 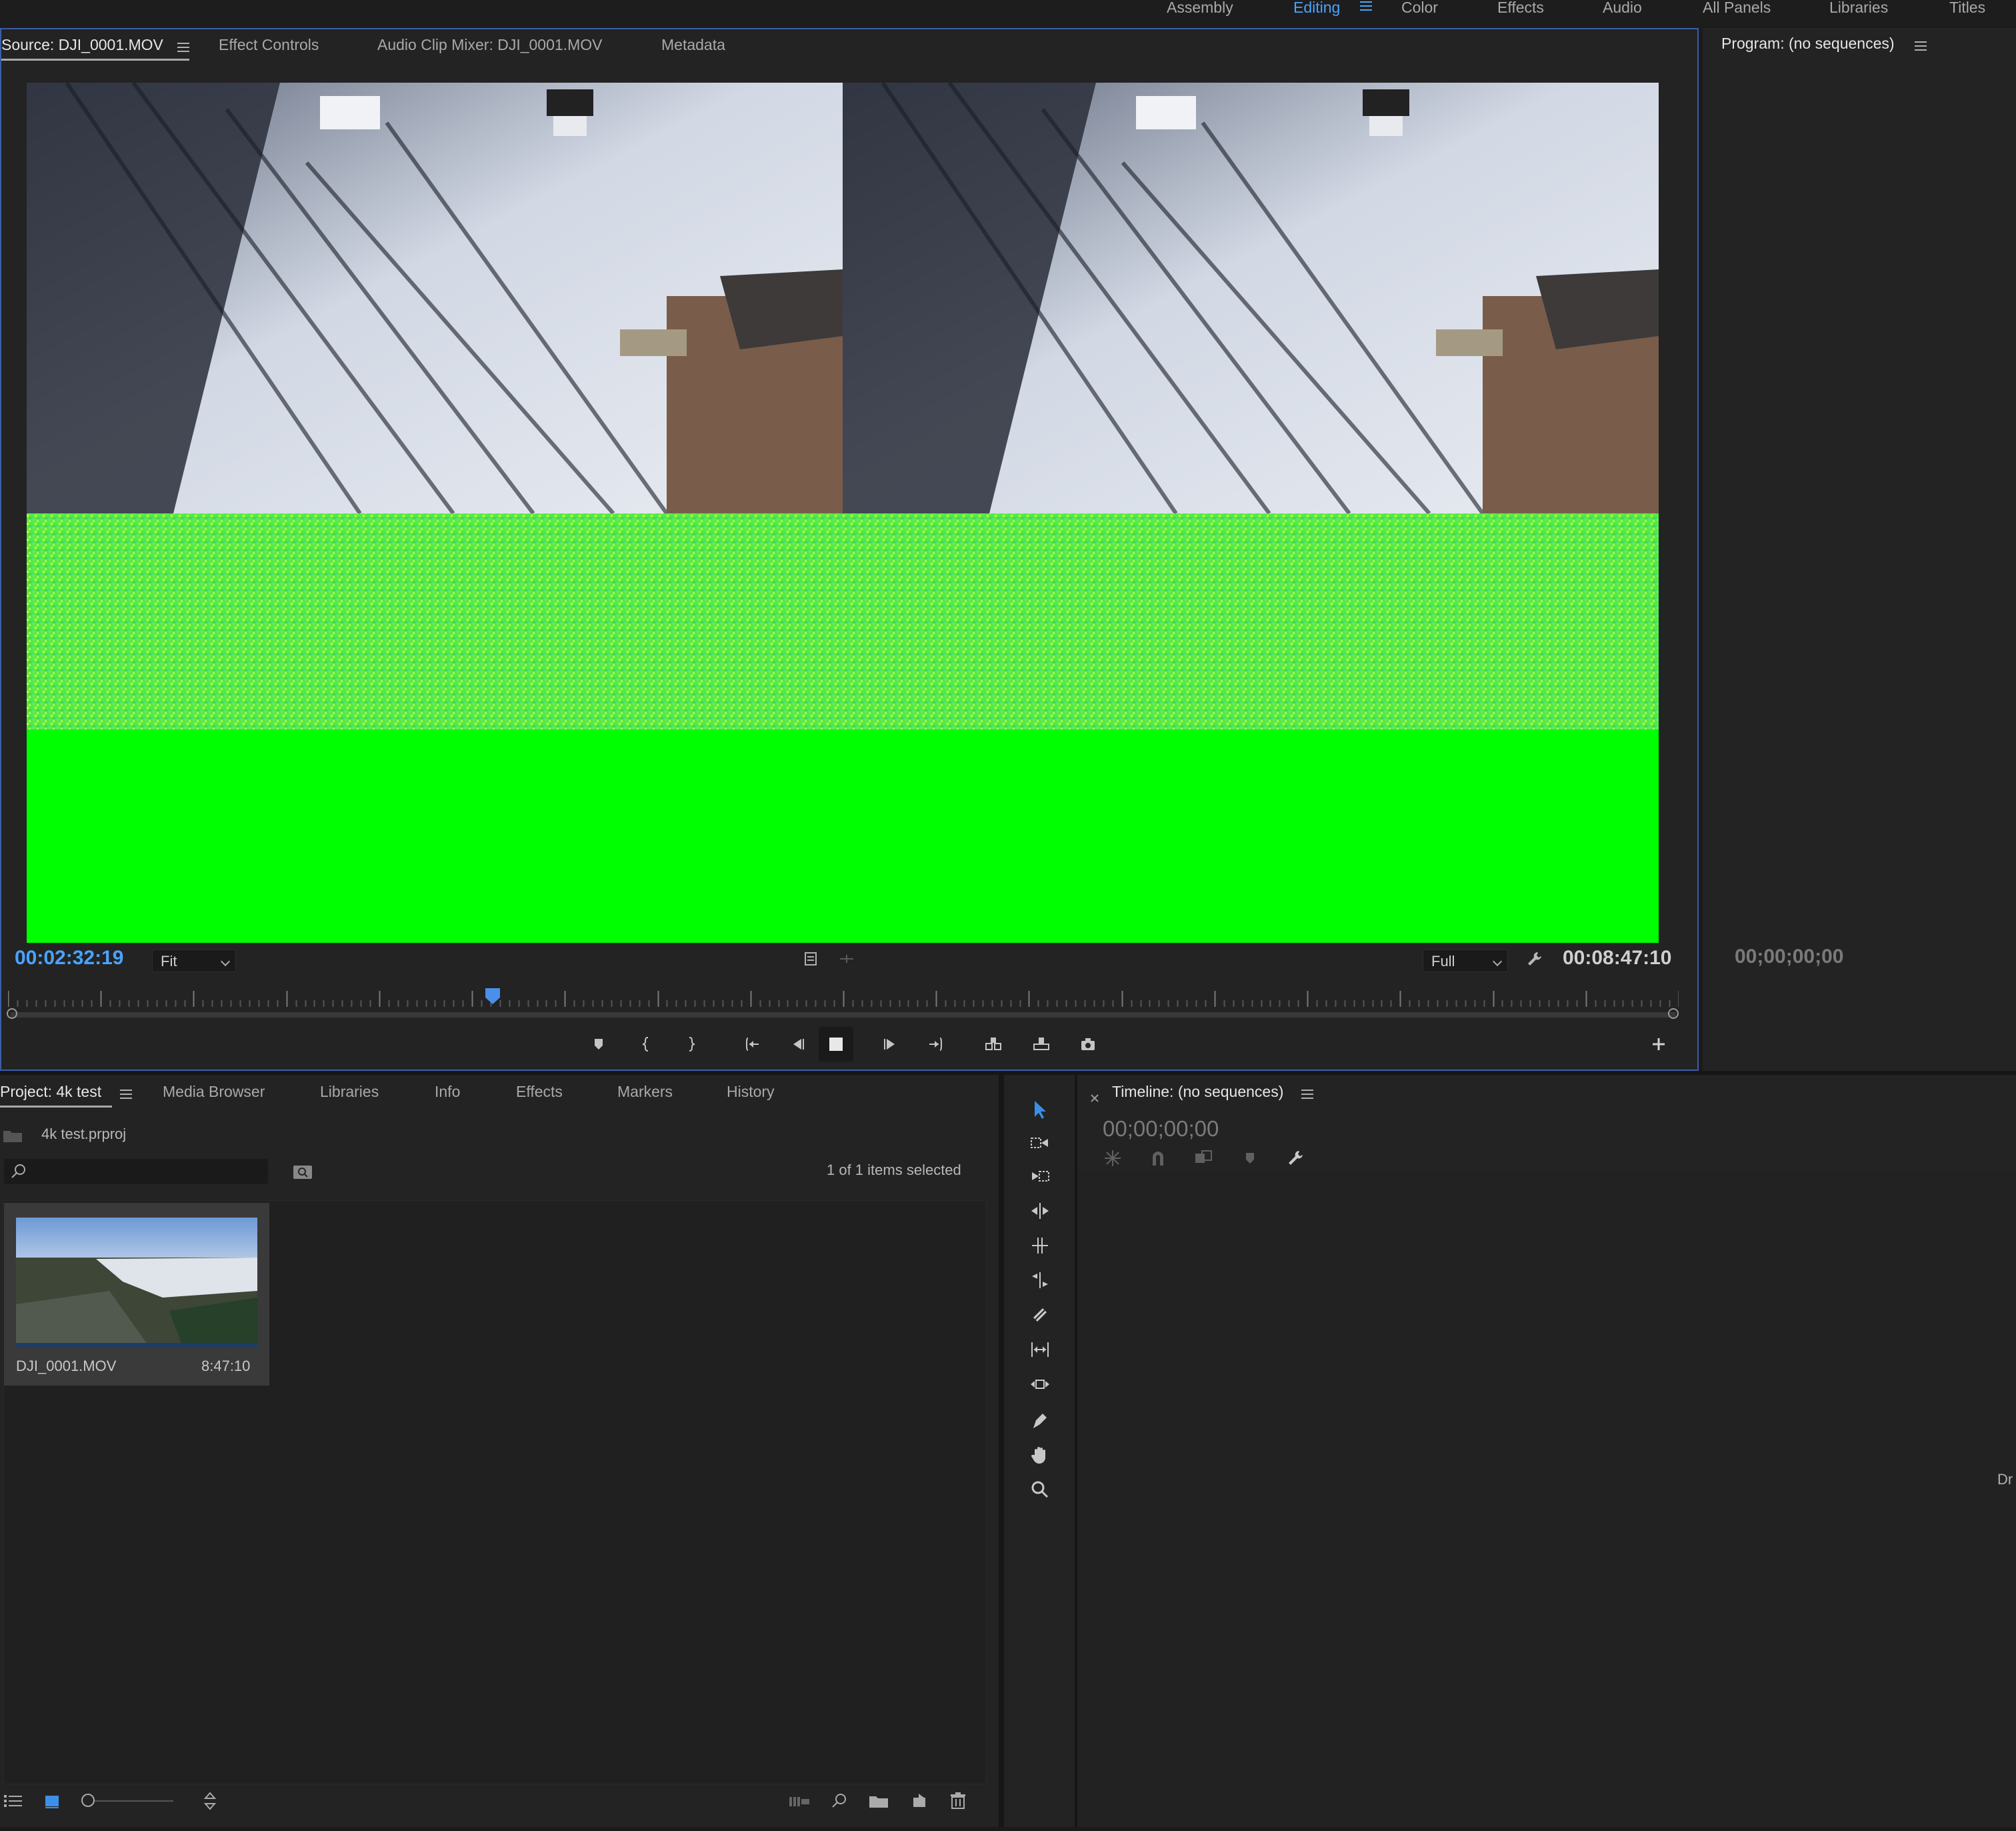 What do you see at coordinates (752, 1044) in the screenshot?
I see `go-to-in-button` at bounding box center [752, 1044].